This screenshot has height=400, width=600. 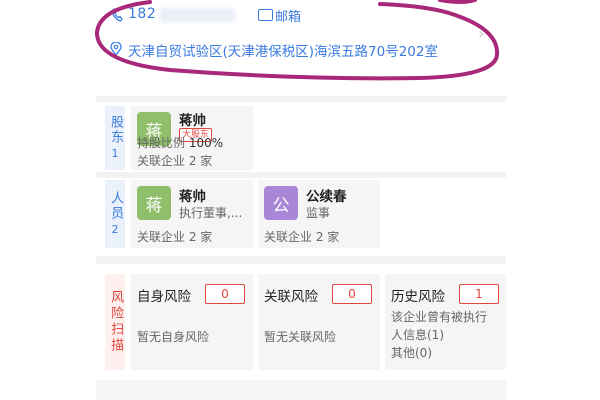 I want to click on avatar: 蒋, so click(x=154, y=203).